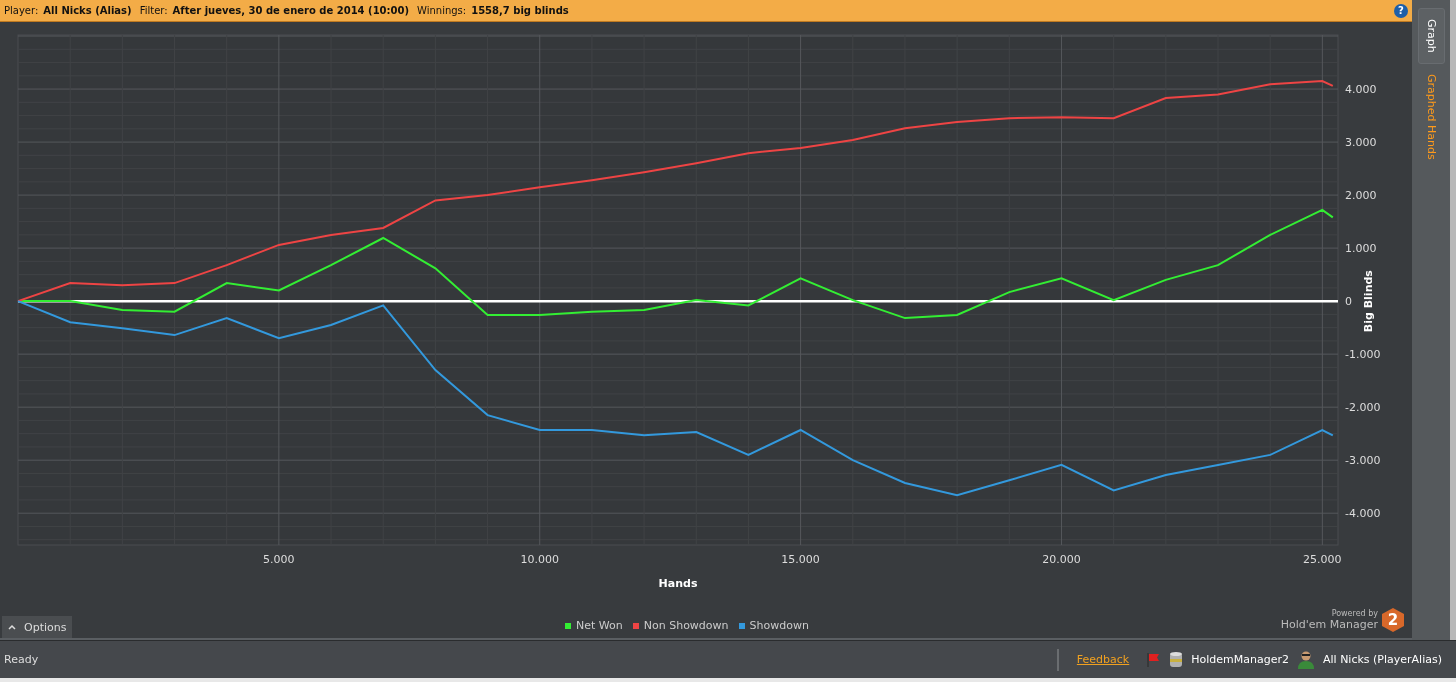  What do you see at coordinates (686, 625) in the screenshot?
I see `legend-label: Non Showdown` at bounding box center [686, 625].